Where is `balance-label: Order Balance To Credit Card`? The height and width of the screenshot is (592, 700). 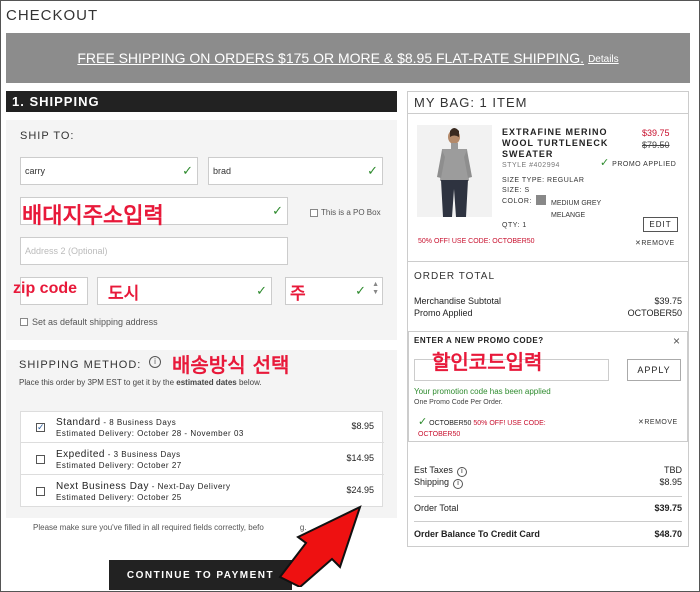
balance-label: Order Balance To Credit Card is located at coordinates (477, 534).